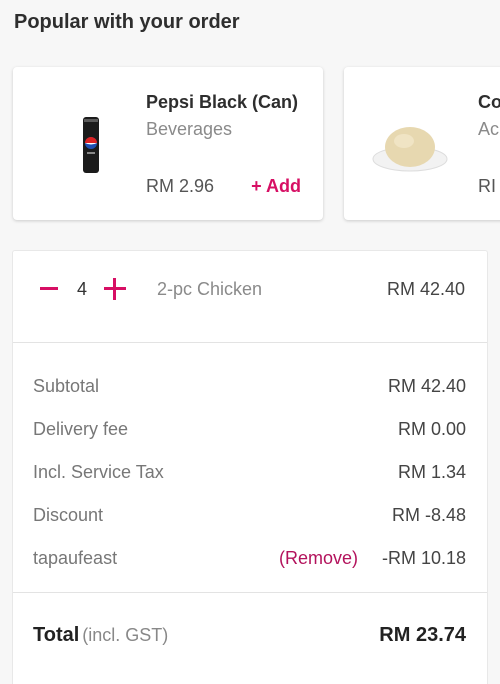 The height and width of the screenshot is (684, 500). What do you see at coordinates (68, 515) in the screenshot?
I see `line-label: Discount` at bounding box center [68, 515].